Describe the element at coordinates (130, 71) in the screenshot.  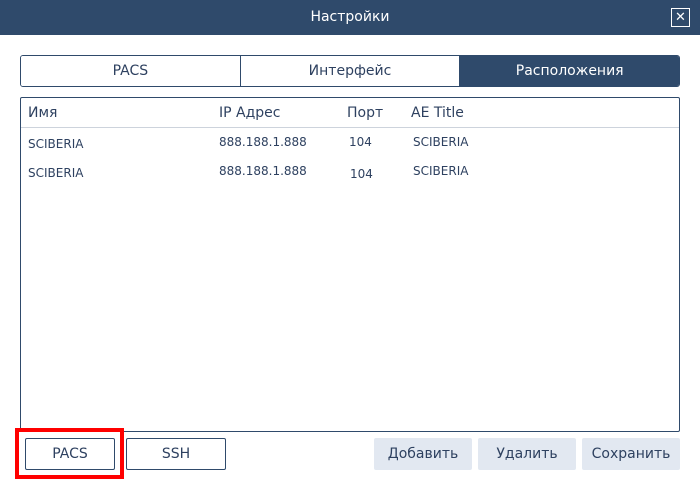
I see `tab-pacs: PACS` at that location.